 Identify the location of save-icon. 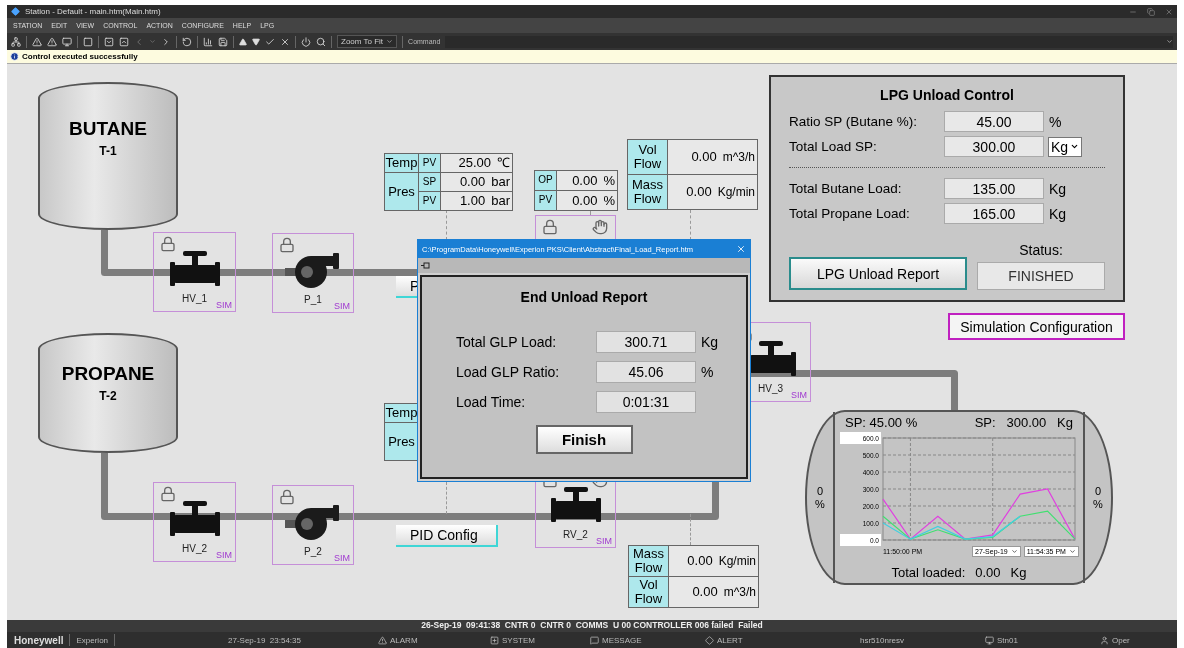
(223, 41).